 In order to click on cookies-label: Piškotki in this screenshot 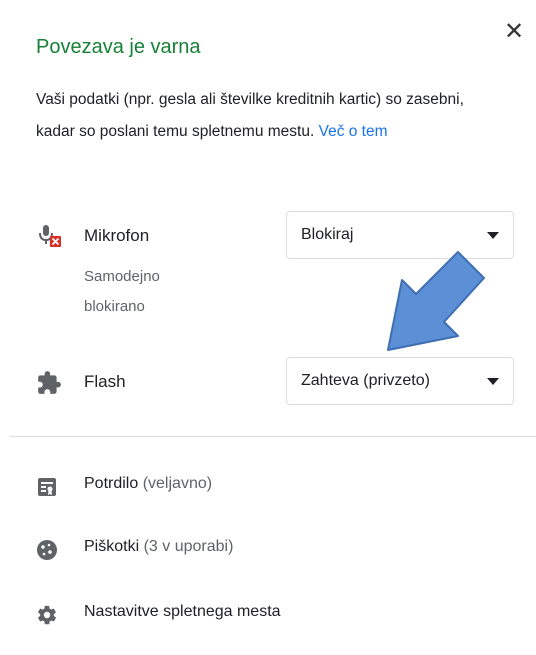, I will do `click(112, 546)`.